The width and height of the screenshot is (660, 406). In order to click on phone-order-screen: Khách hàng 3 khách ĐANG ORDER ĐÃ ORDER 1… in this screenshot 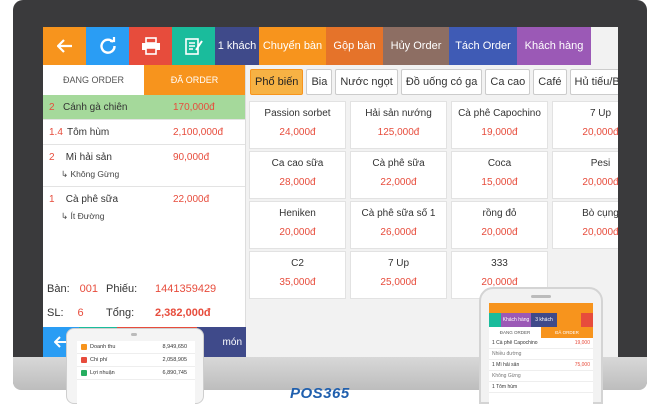, I will do `click(541, 354)`.